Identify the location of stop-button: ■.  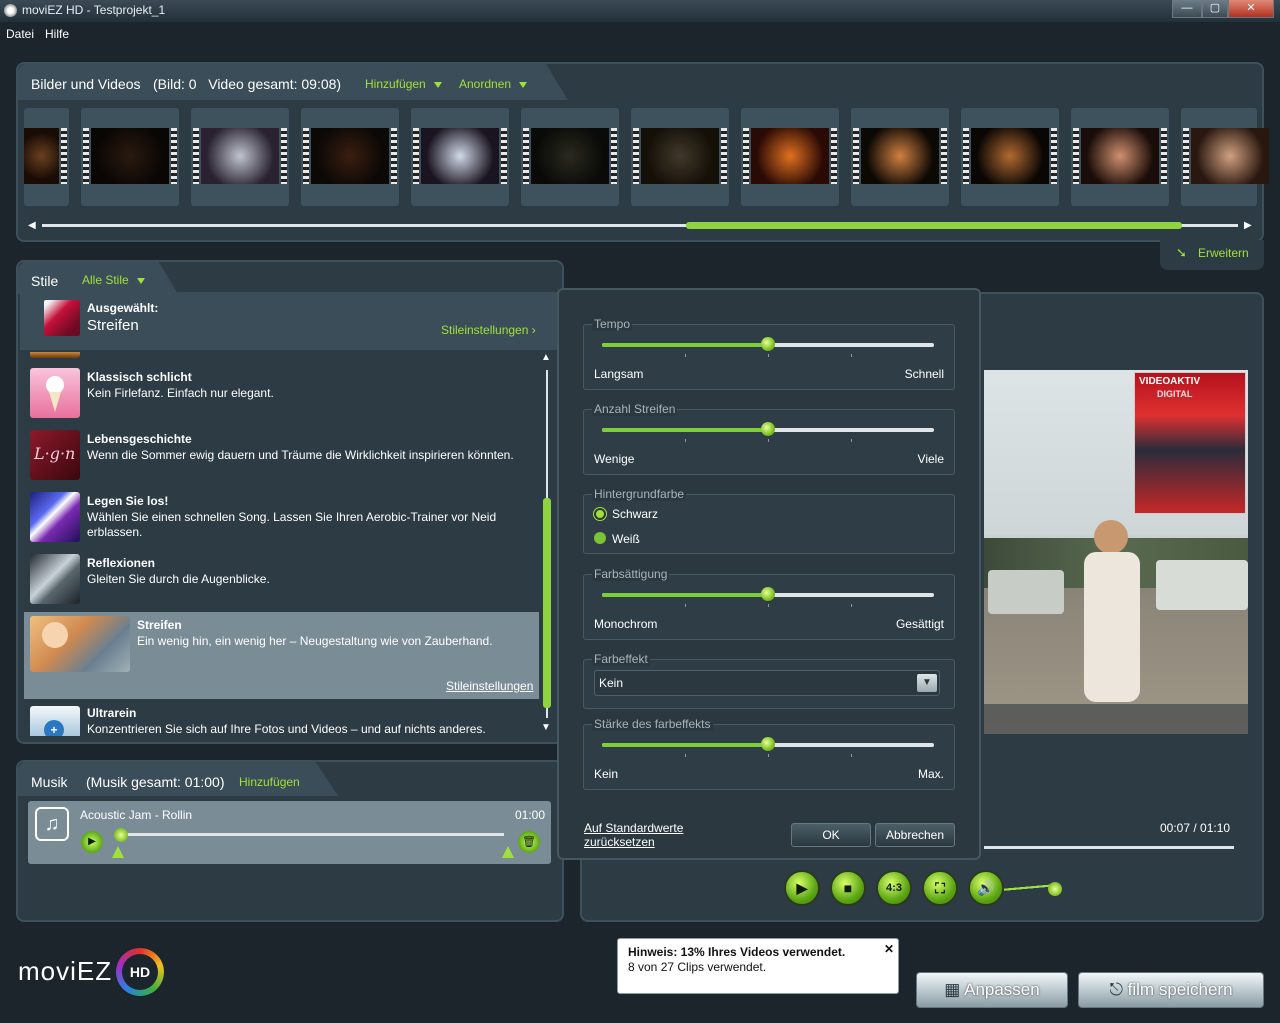
(848, 888).